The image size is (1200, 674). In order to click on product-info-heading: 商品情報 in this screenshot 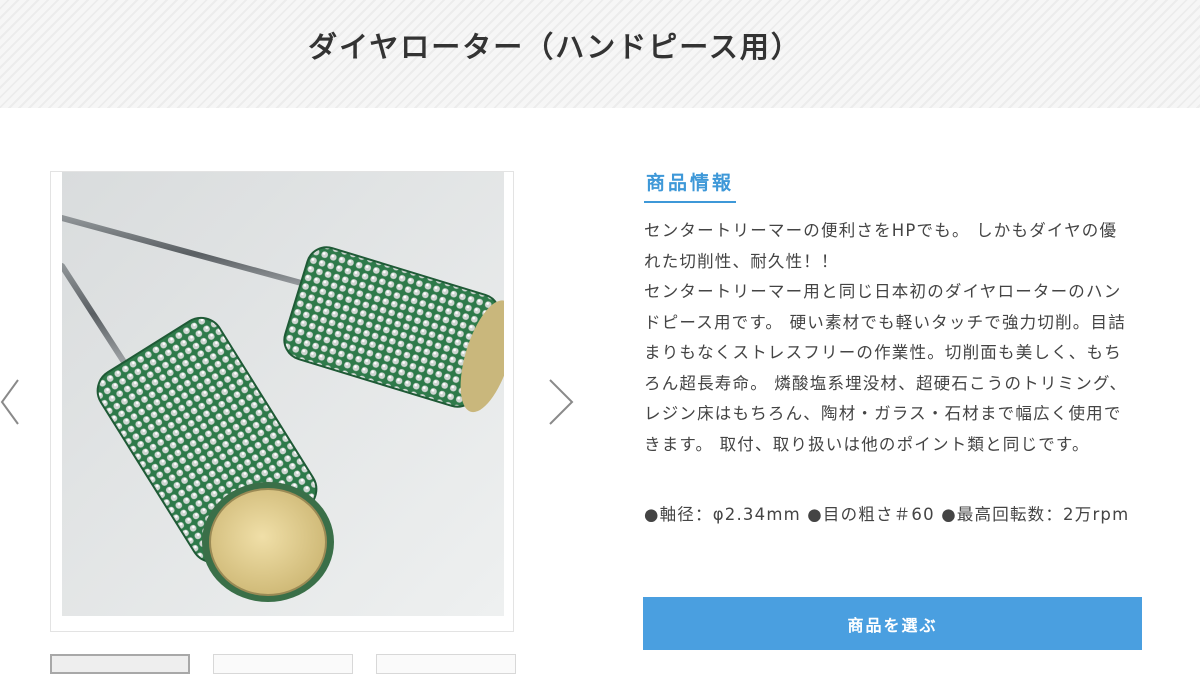, I will do `click(690, 185)`.